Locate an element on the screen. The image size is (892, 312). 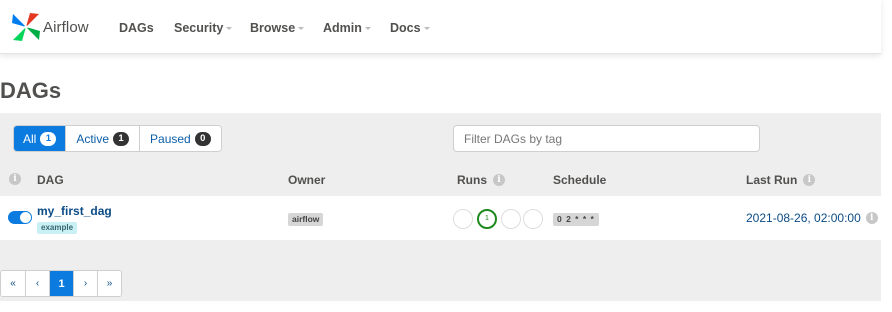
airflow-logo-icon is located at coordinates (26, 27).